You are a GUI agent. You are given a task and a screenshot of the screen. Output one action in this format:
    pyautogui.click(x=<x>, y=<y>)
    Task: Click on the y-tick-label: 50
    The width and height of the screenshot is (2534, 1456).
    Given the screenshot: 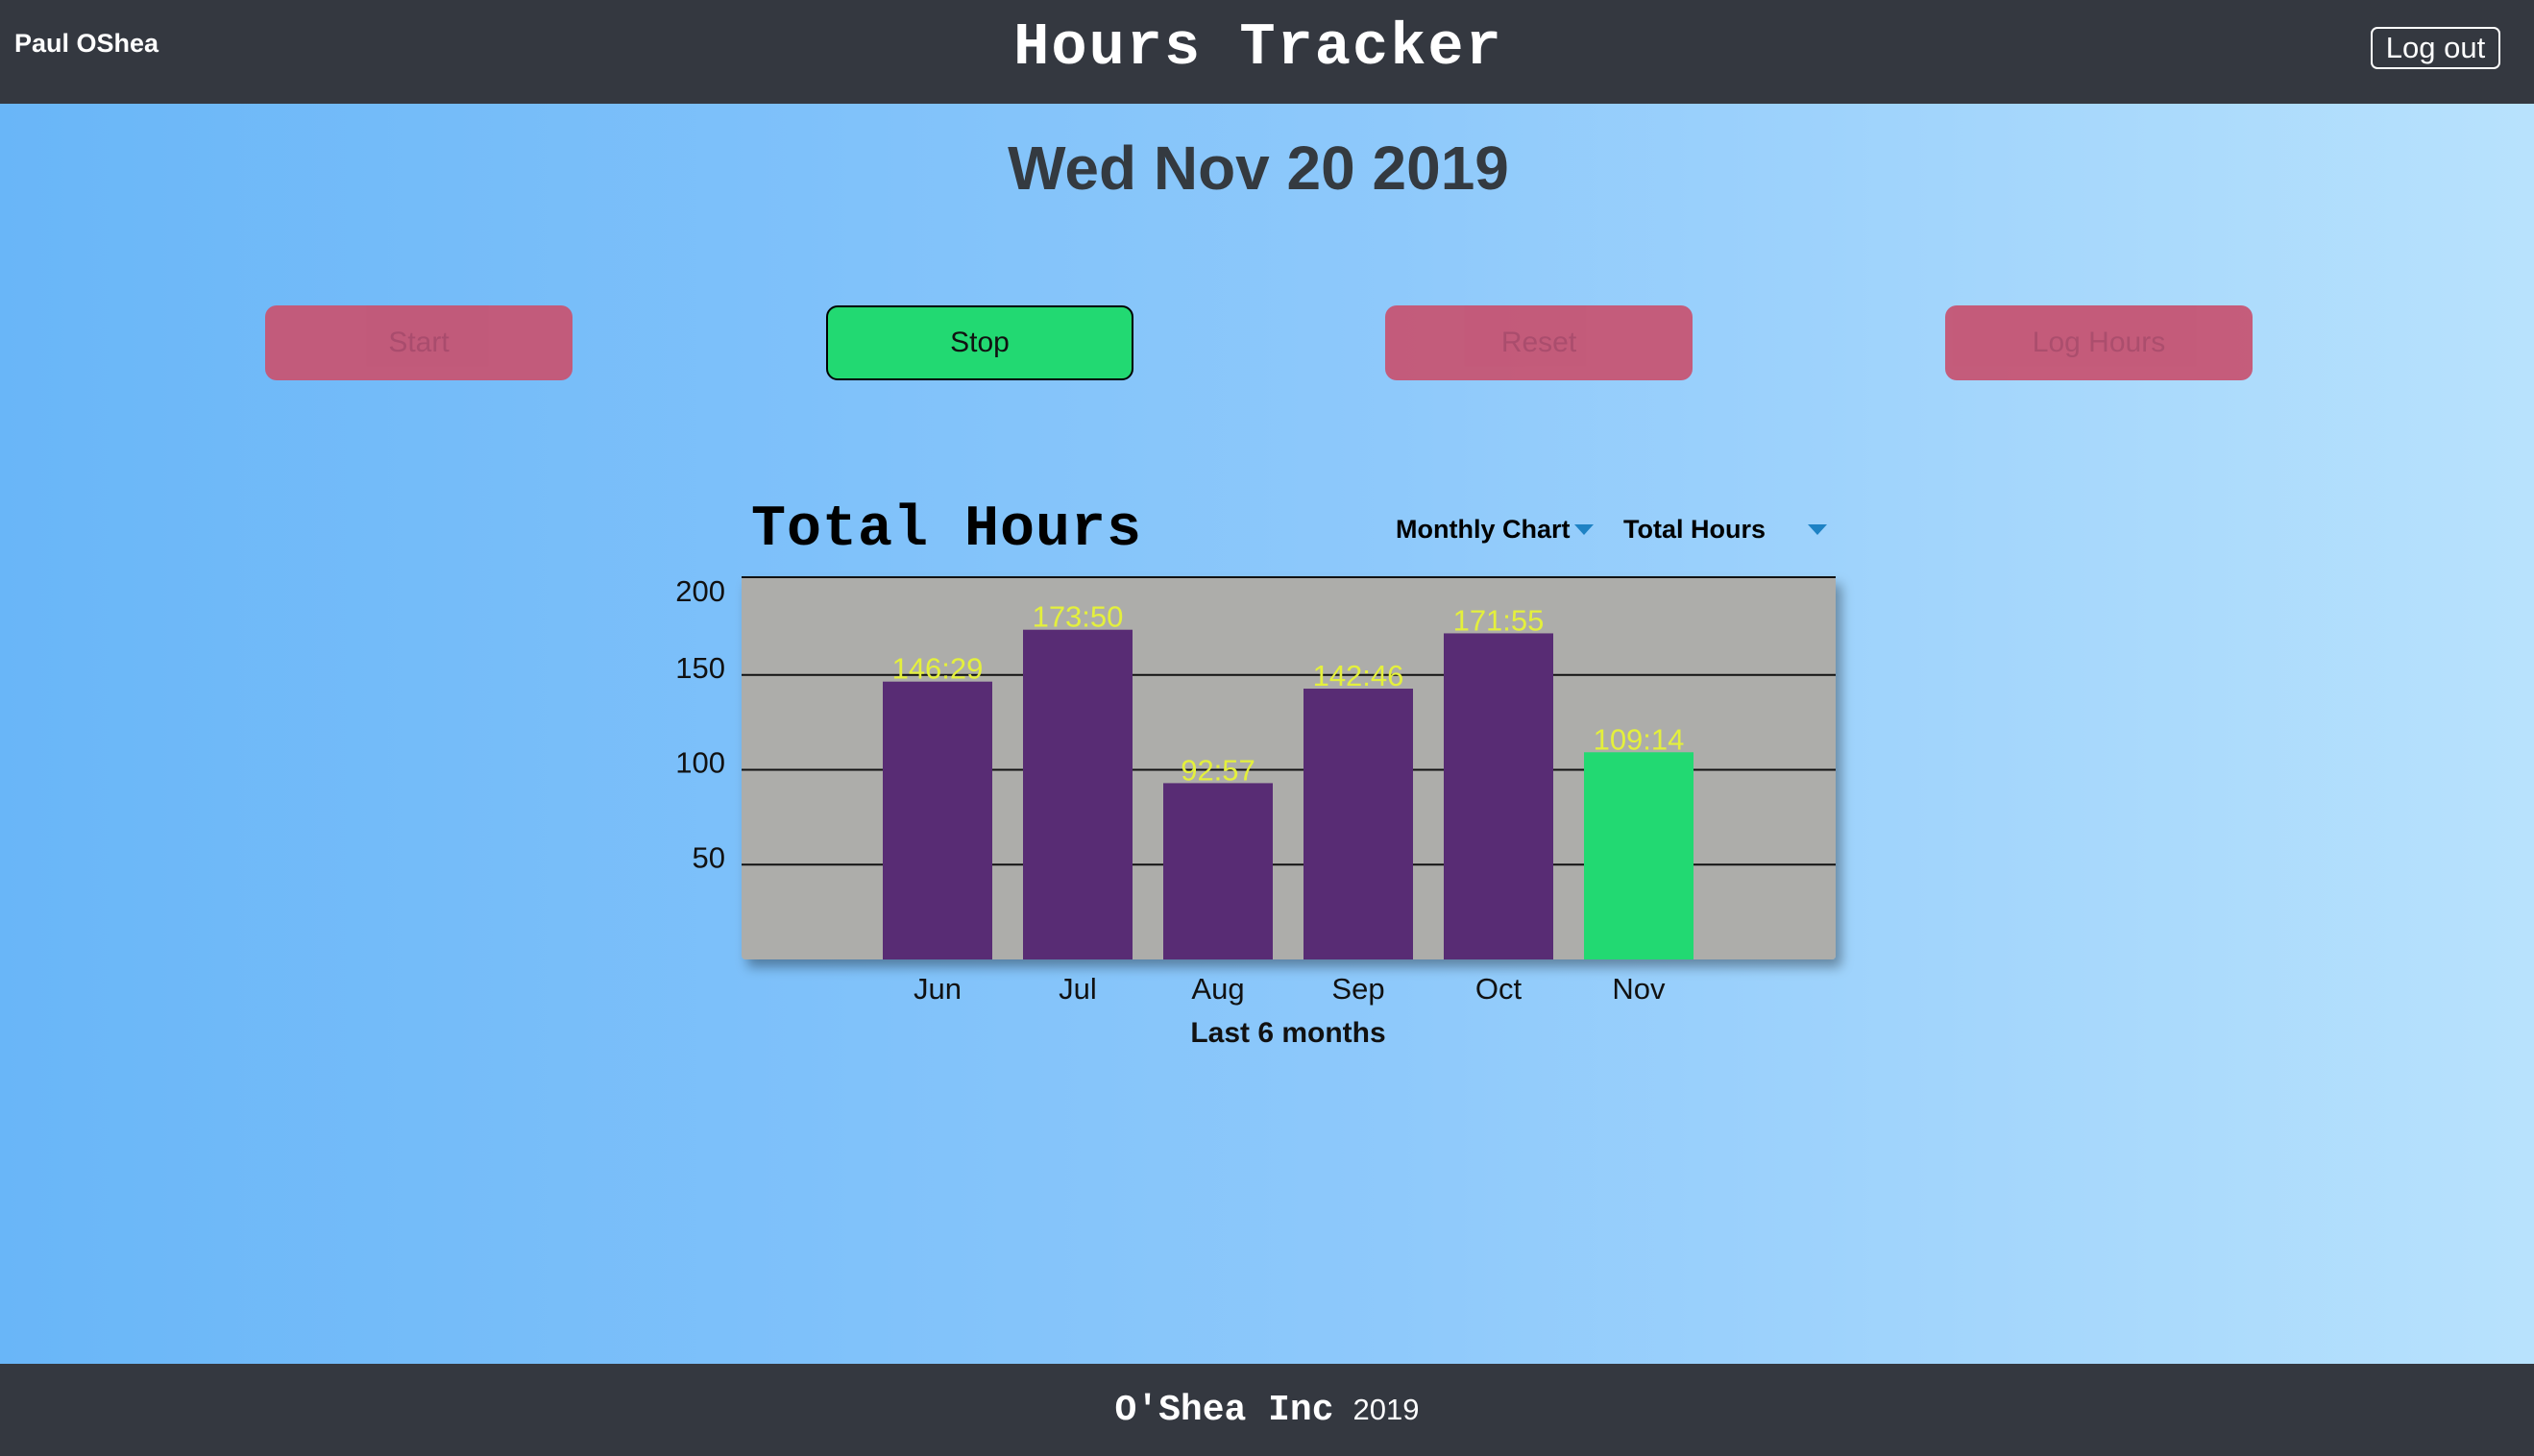 What is the action you would take?
    pyautogui.click(x=709, y=857)
    